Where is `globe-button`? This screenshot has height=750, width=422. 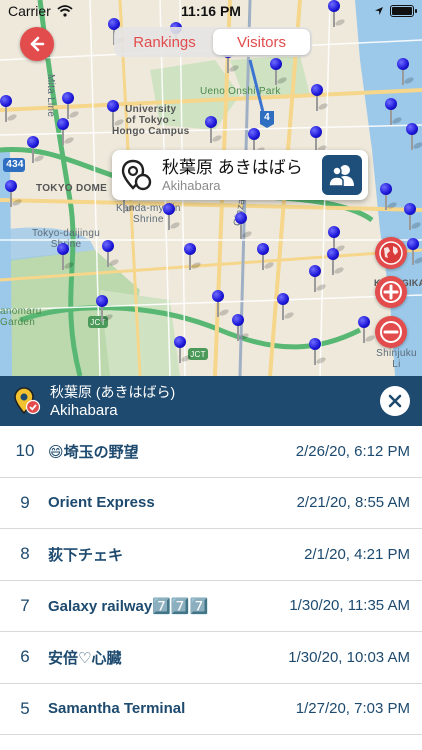 globe-button is located at coordinates (391, 253).